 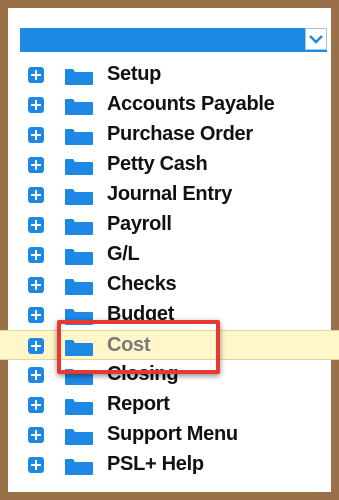 I want to click on menu-item-label: Journal Entry, so click(x=170, y=194).